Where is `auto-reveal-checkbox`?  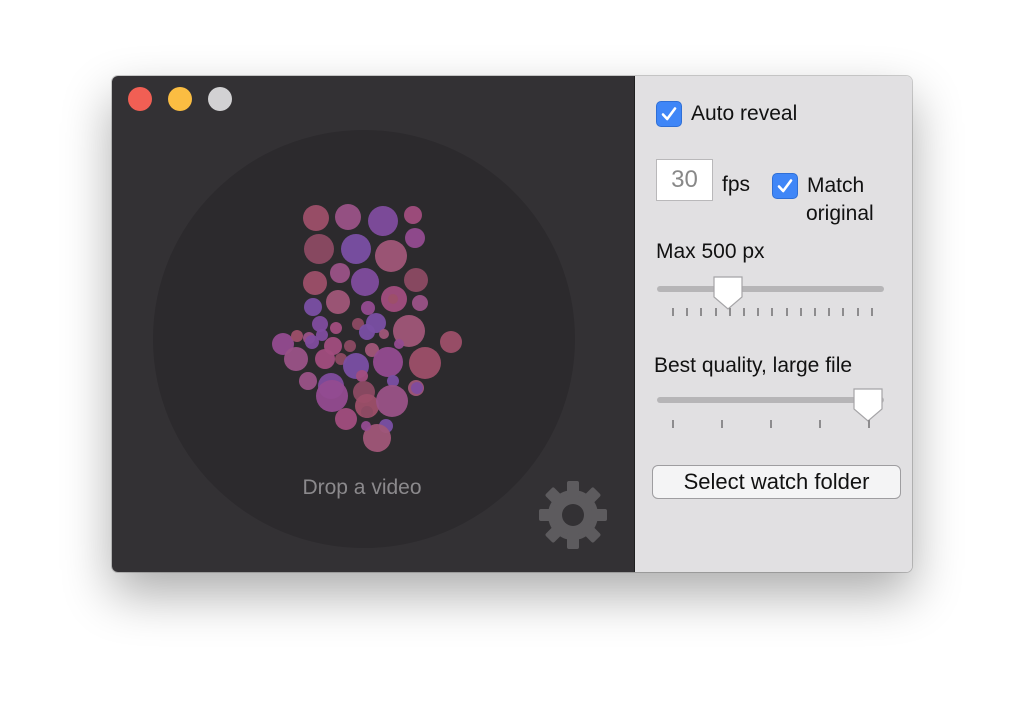
auto-reveal-checkbox is located at coordinates (669, 114).